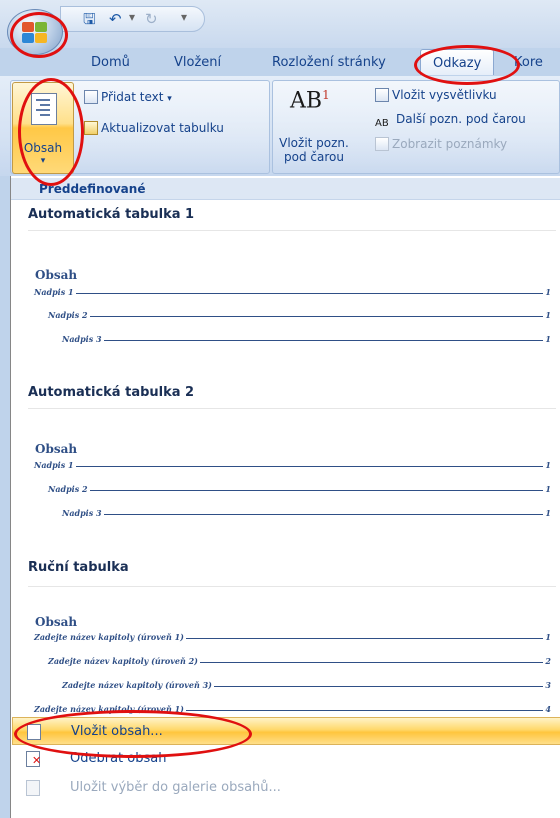 Image resolution: width=560 pixels, height=818 pixels. I want to click on undo-dropdown-icon: ▾, so click(132, 17).